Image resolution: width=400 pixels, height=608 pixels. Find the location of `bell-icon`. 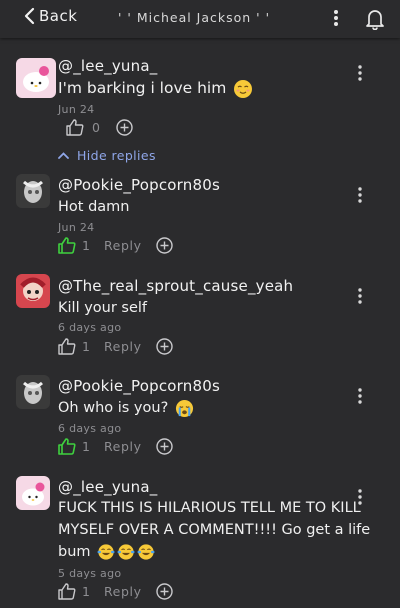

bell-icon is located at coordinates (375, 21).